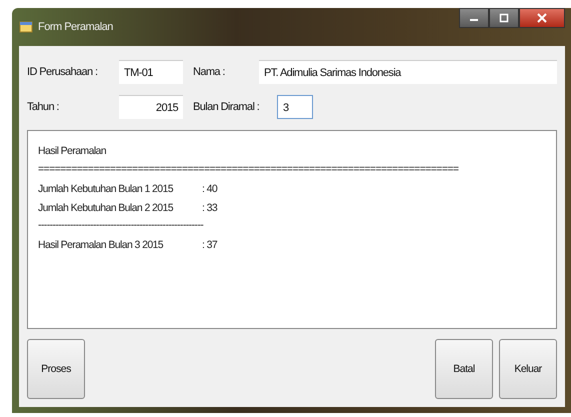 This screenshot has width=571, height=417. I want to click on field-label: Nama :, so click(209, 72).